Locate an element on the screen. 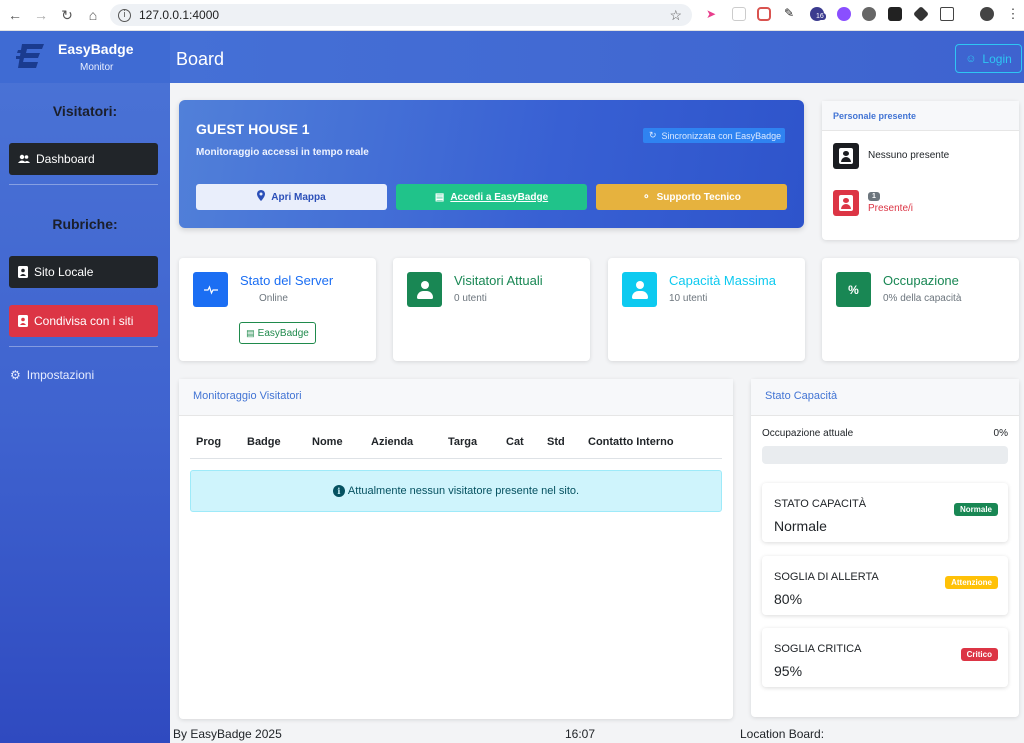 The height and width of the screenshot is (743, 1024). server-status-title: Stato del Server is located at coordinates (287, 280).